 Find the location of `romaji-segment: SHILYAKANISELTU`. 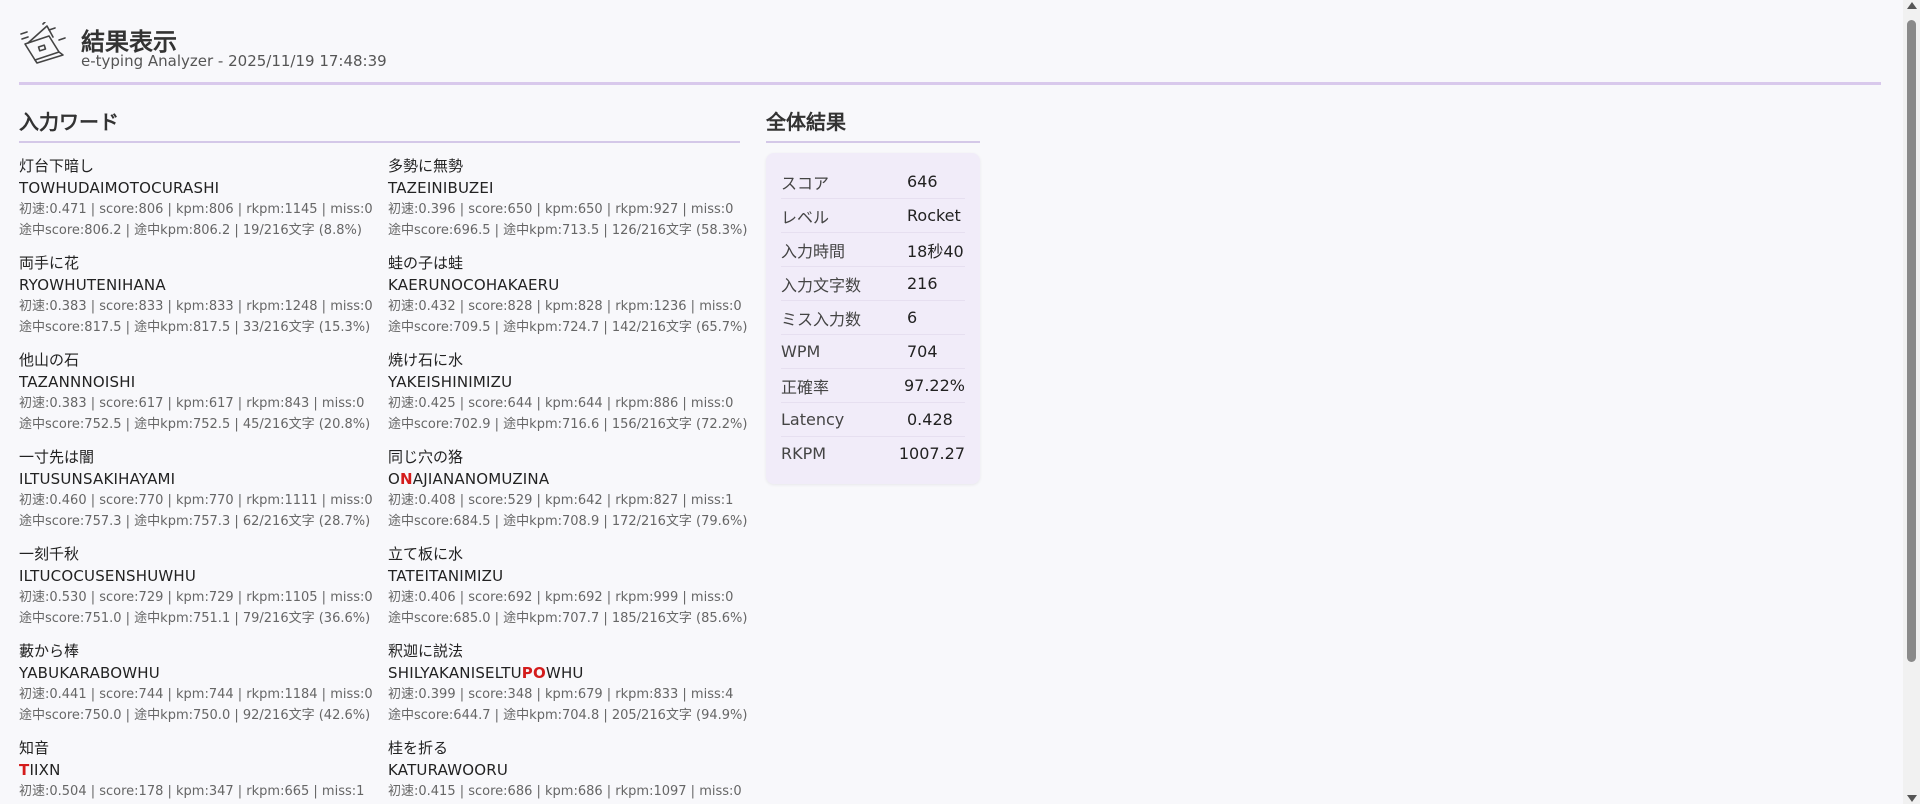

romaji-segment: SHILYAKANISELTU is located at coordinates (455, 673).